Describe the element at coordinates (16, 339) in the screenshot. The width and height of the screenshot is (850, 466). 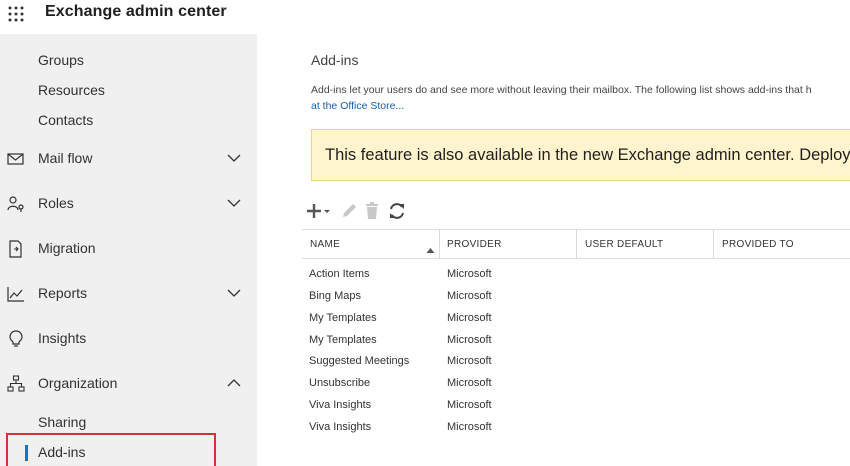
I see `insights-icon` at that location.